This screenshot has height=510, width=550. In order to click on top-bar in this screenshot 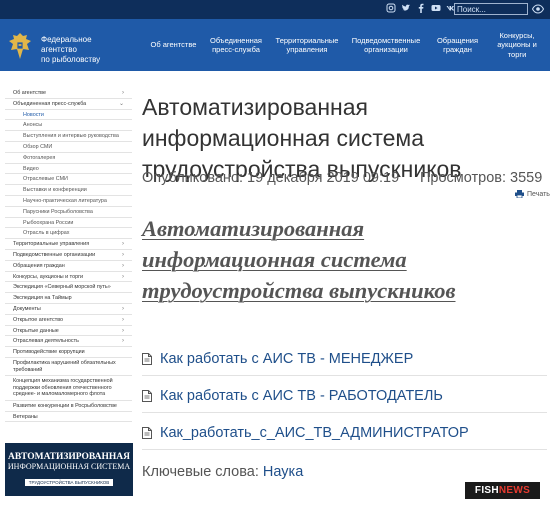, I will do `click(275, 9)`.